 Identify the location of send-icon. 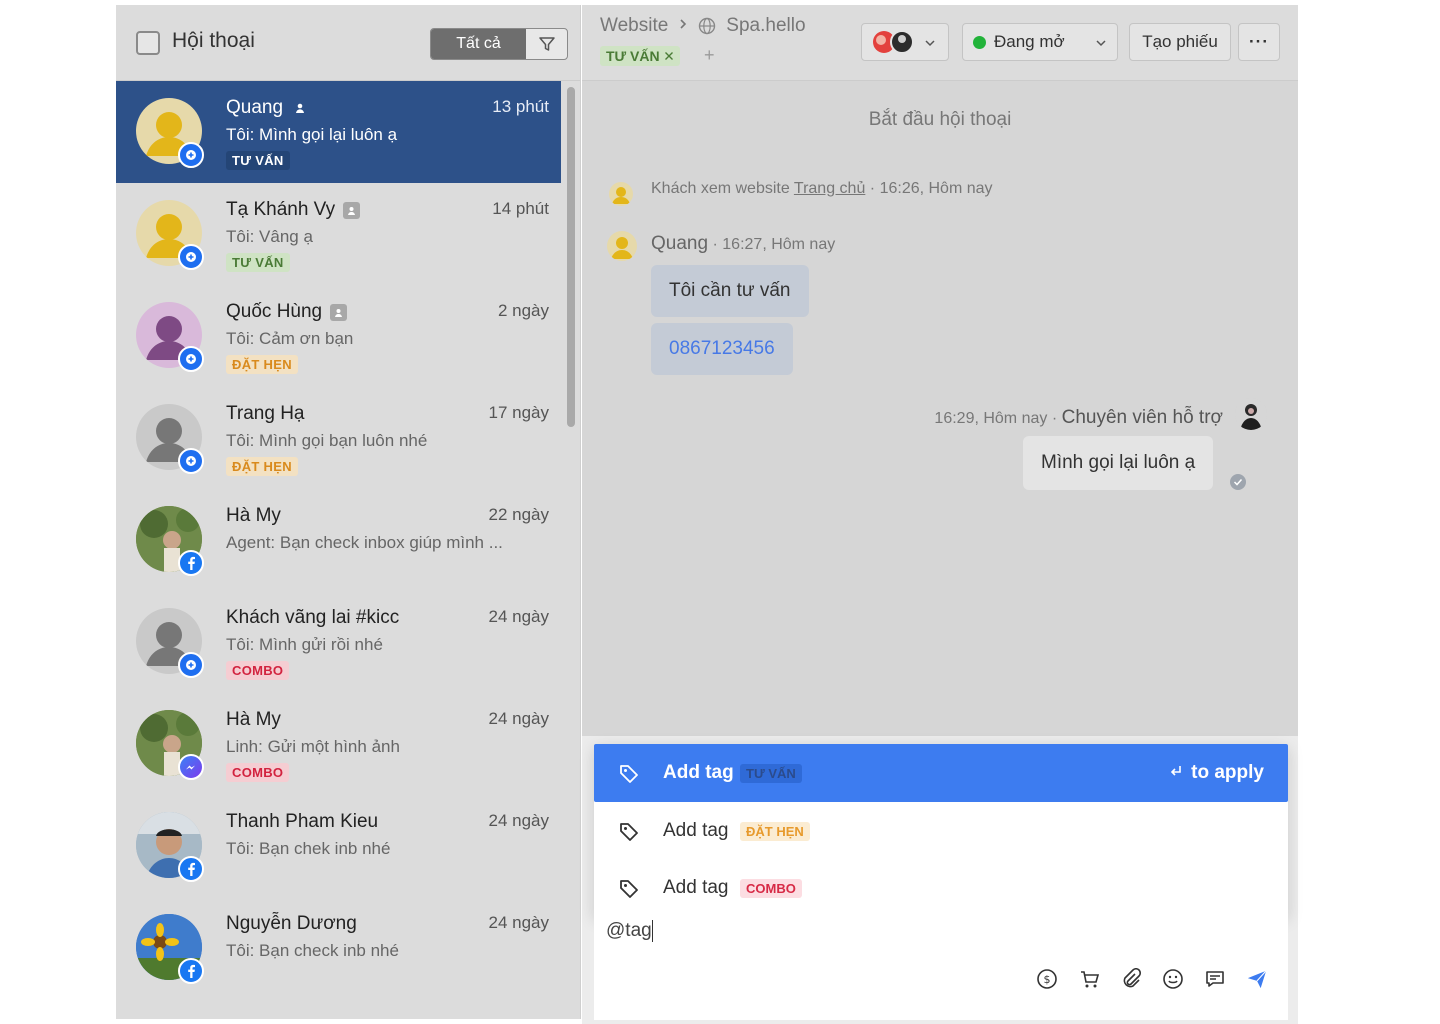
(1257, 979).